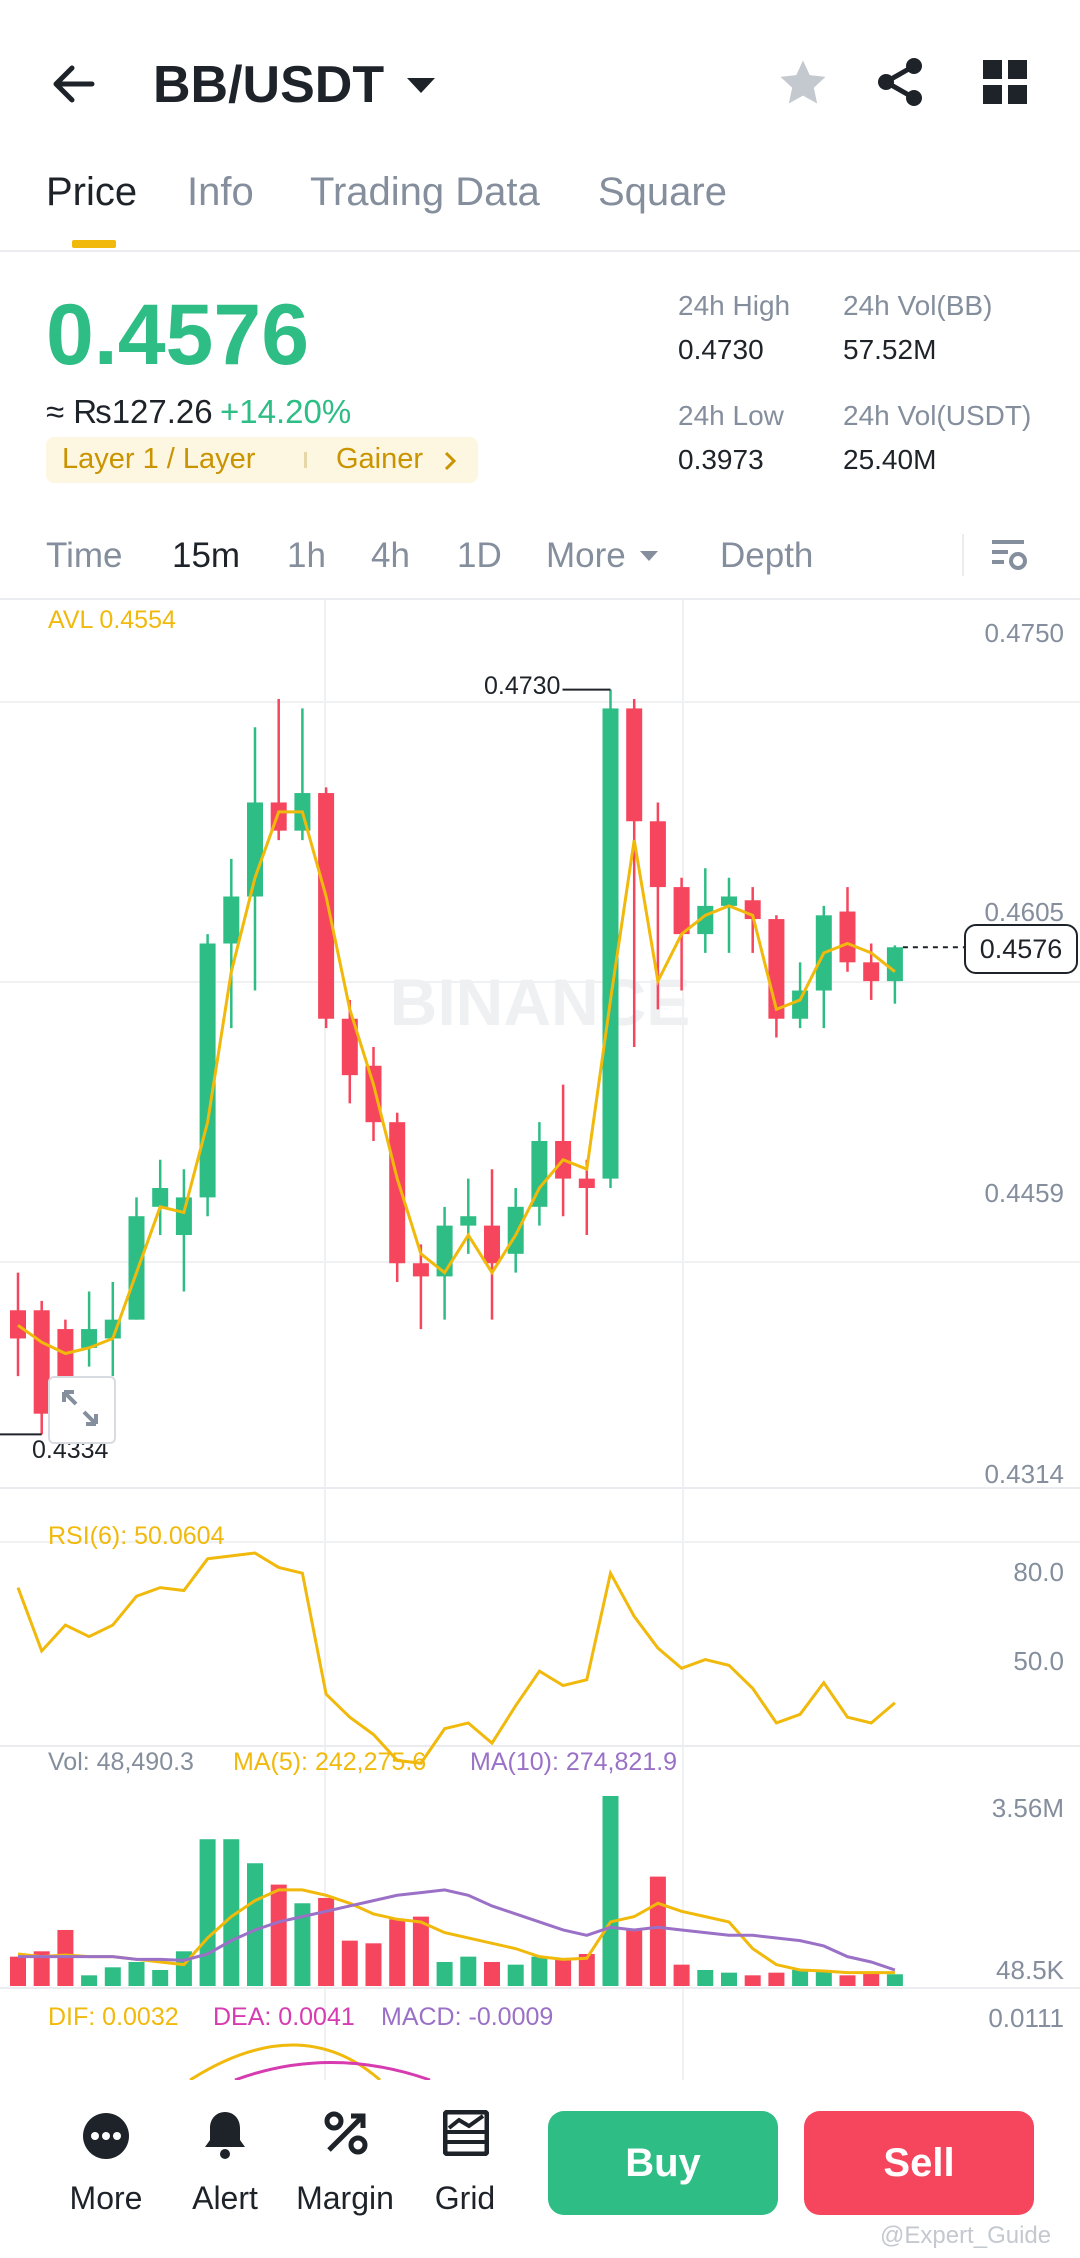 The width and height of the screenshot is (1080, 2258). What do you see at coordinates (937, 415) in the screenshot?
I see `vol-quote-label: 24h Vol(USDT)` at bounding box center [937, 415].